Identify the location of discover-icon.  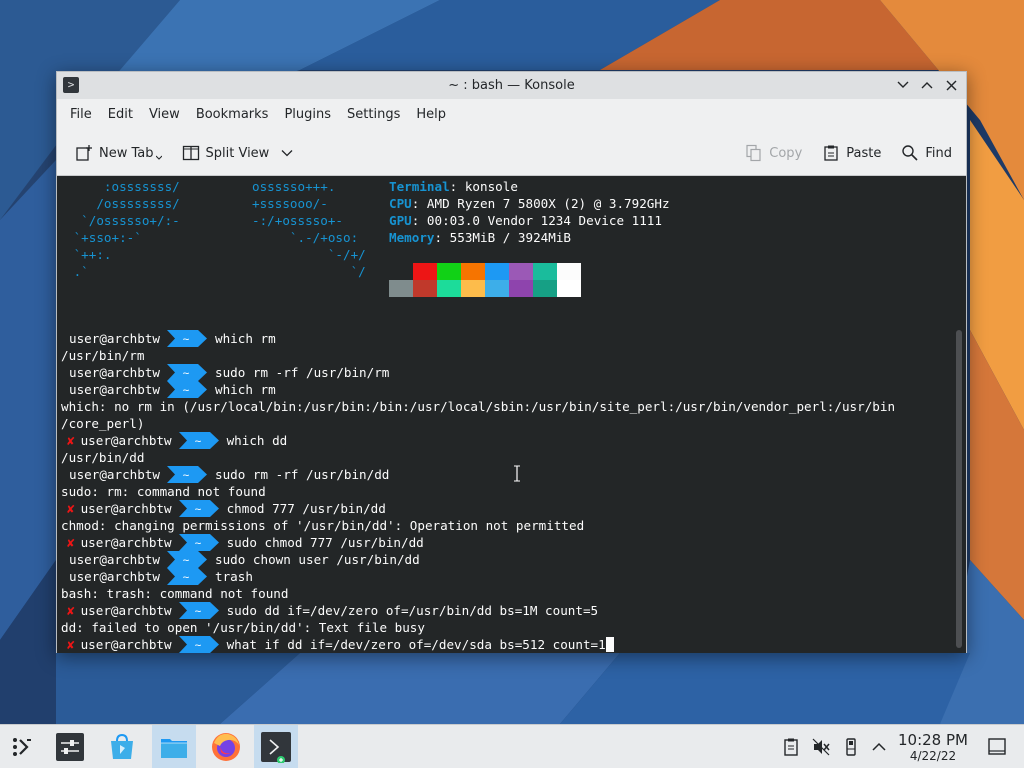
(122, 746).